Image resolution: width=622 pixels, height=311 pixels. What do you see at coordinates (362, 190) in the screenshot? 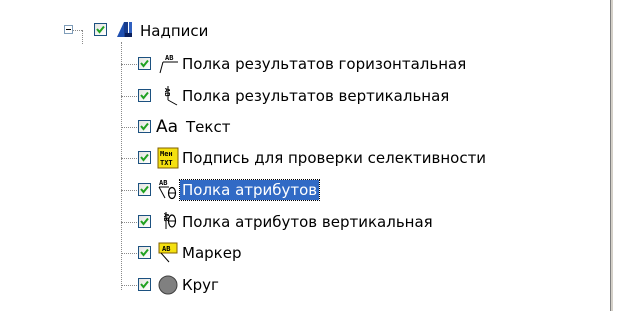
I see `tree-node-attribute-shelf: АВ Полка атрибутов` at bounding box center [362, 190].